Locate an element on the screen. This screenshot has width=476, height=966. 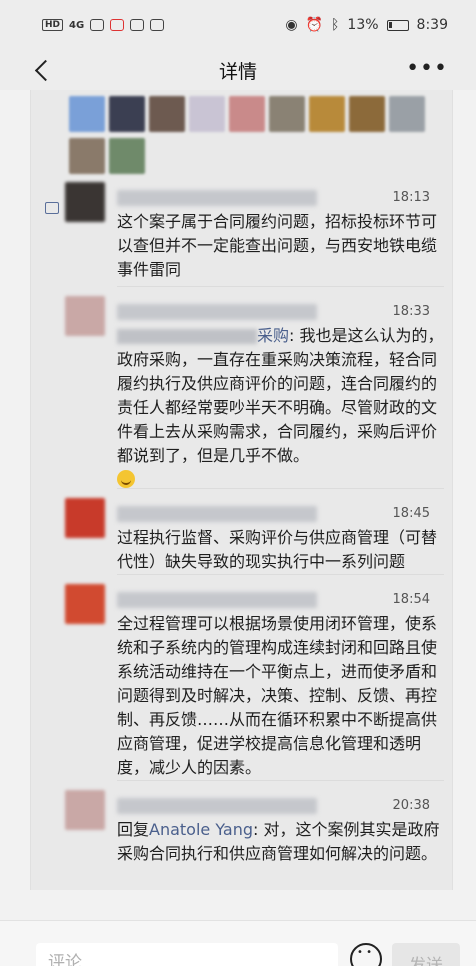
reply-target-link: Anatole Yang is located at coordinates (201, 829).